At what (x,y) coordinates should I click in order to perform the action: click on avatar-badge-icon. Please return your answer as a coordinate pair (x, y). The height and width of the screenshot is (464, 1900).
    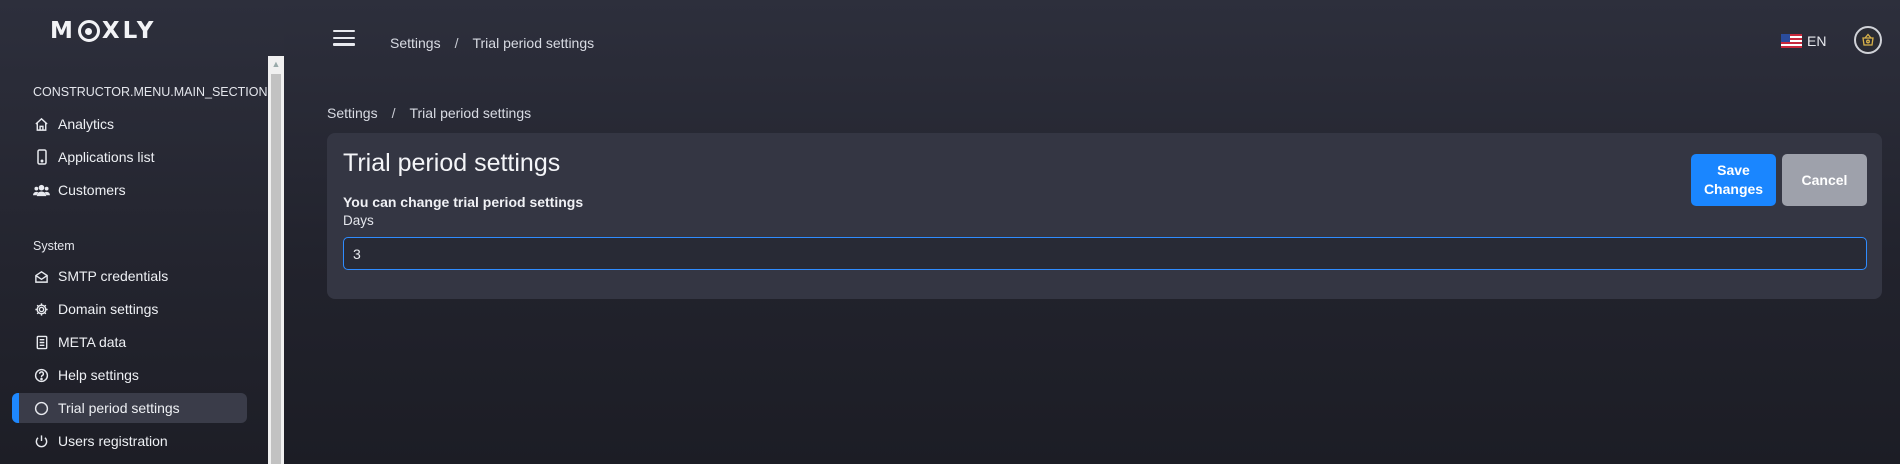
    Looking at the image, I should click on (1868, 39).